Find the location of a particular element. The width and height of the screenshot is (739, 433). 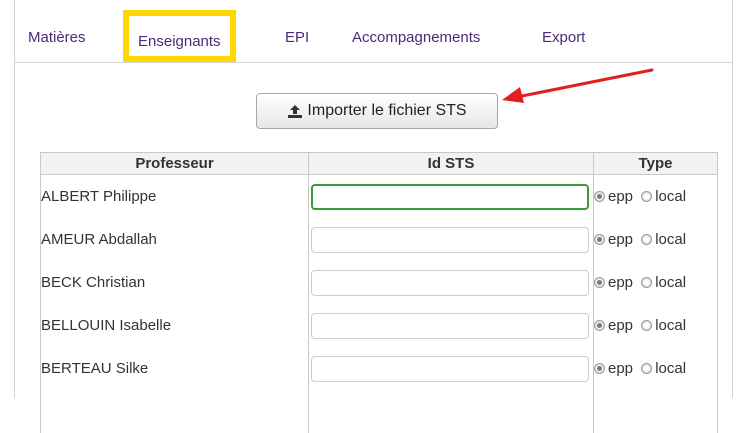

table-row: BELLOUIN Isabelle epp local is located at coordinates (379, 325).